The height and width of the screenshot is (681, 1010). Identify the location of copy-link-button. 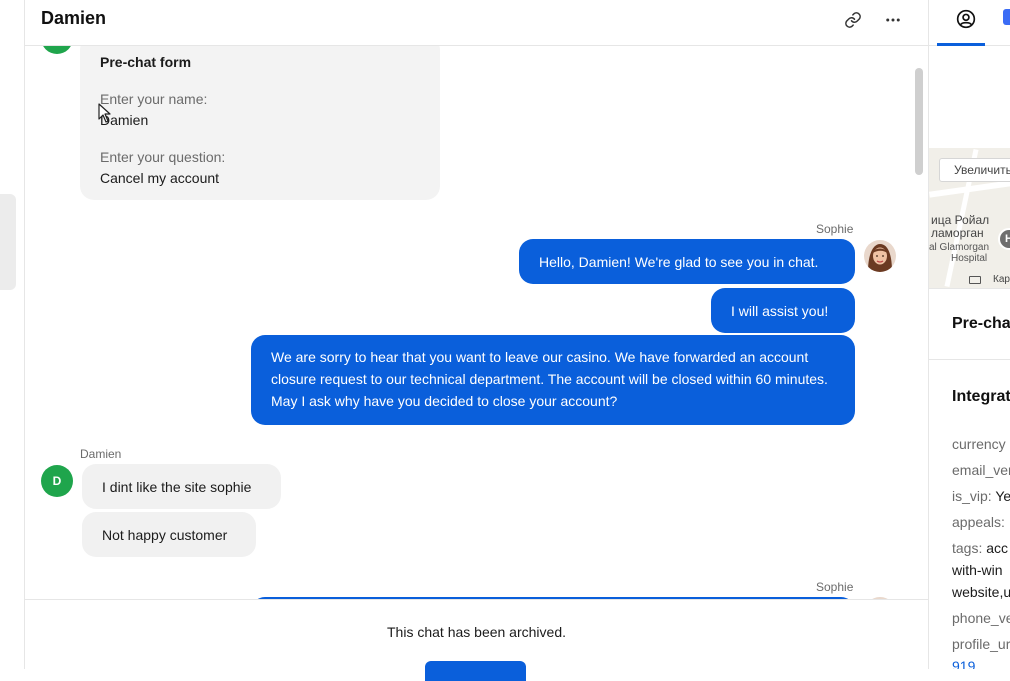
(853, 22).